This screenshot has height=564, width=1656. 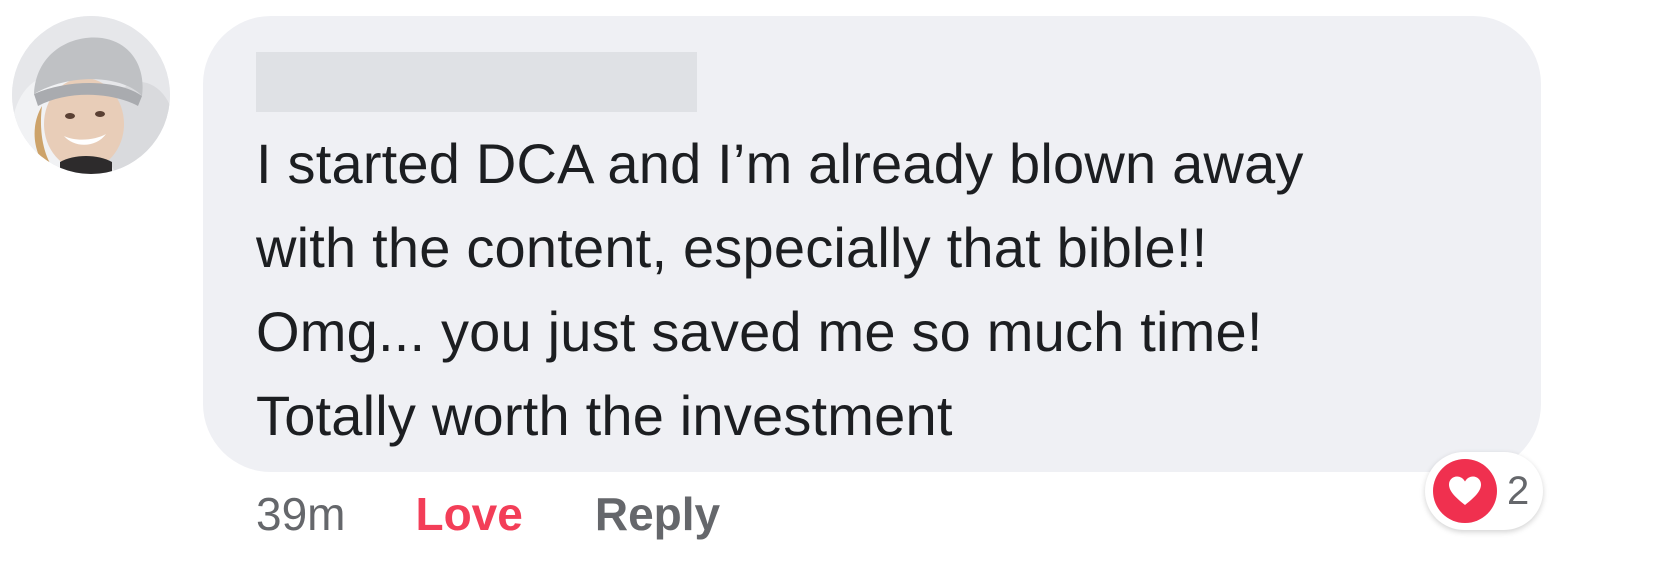 I want to click on comment-line: I started DCA and I’m already blown away, so click(x=780, y=163).